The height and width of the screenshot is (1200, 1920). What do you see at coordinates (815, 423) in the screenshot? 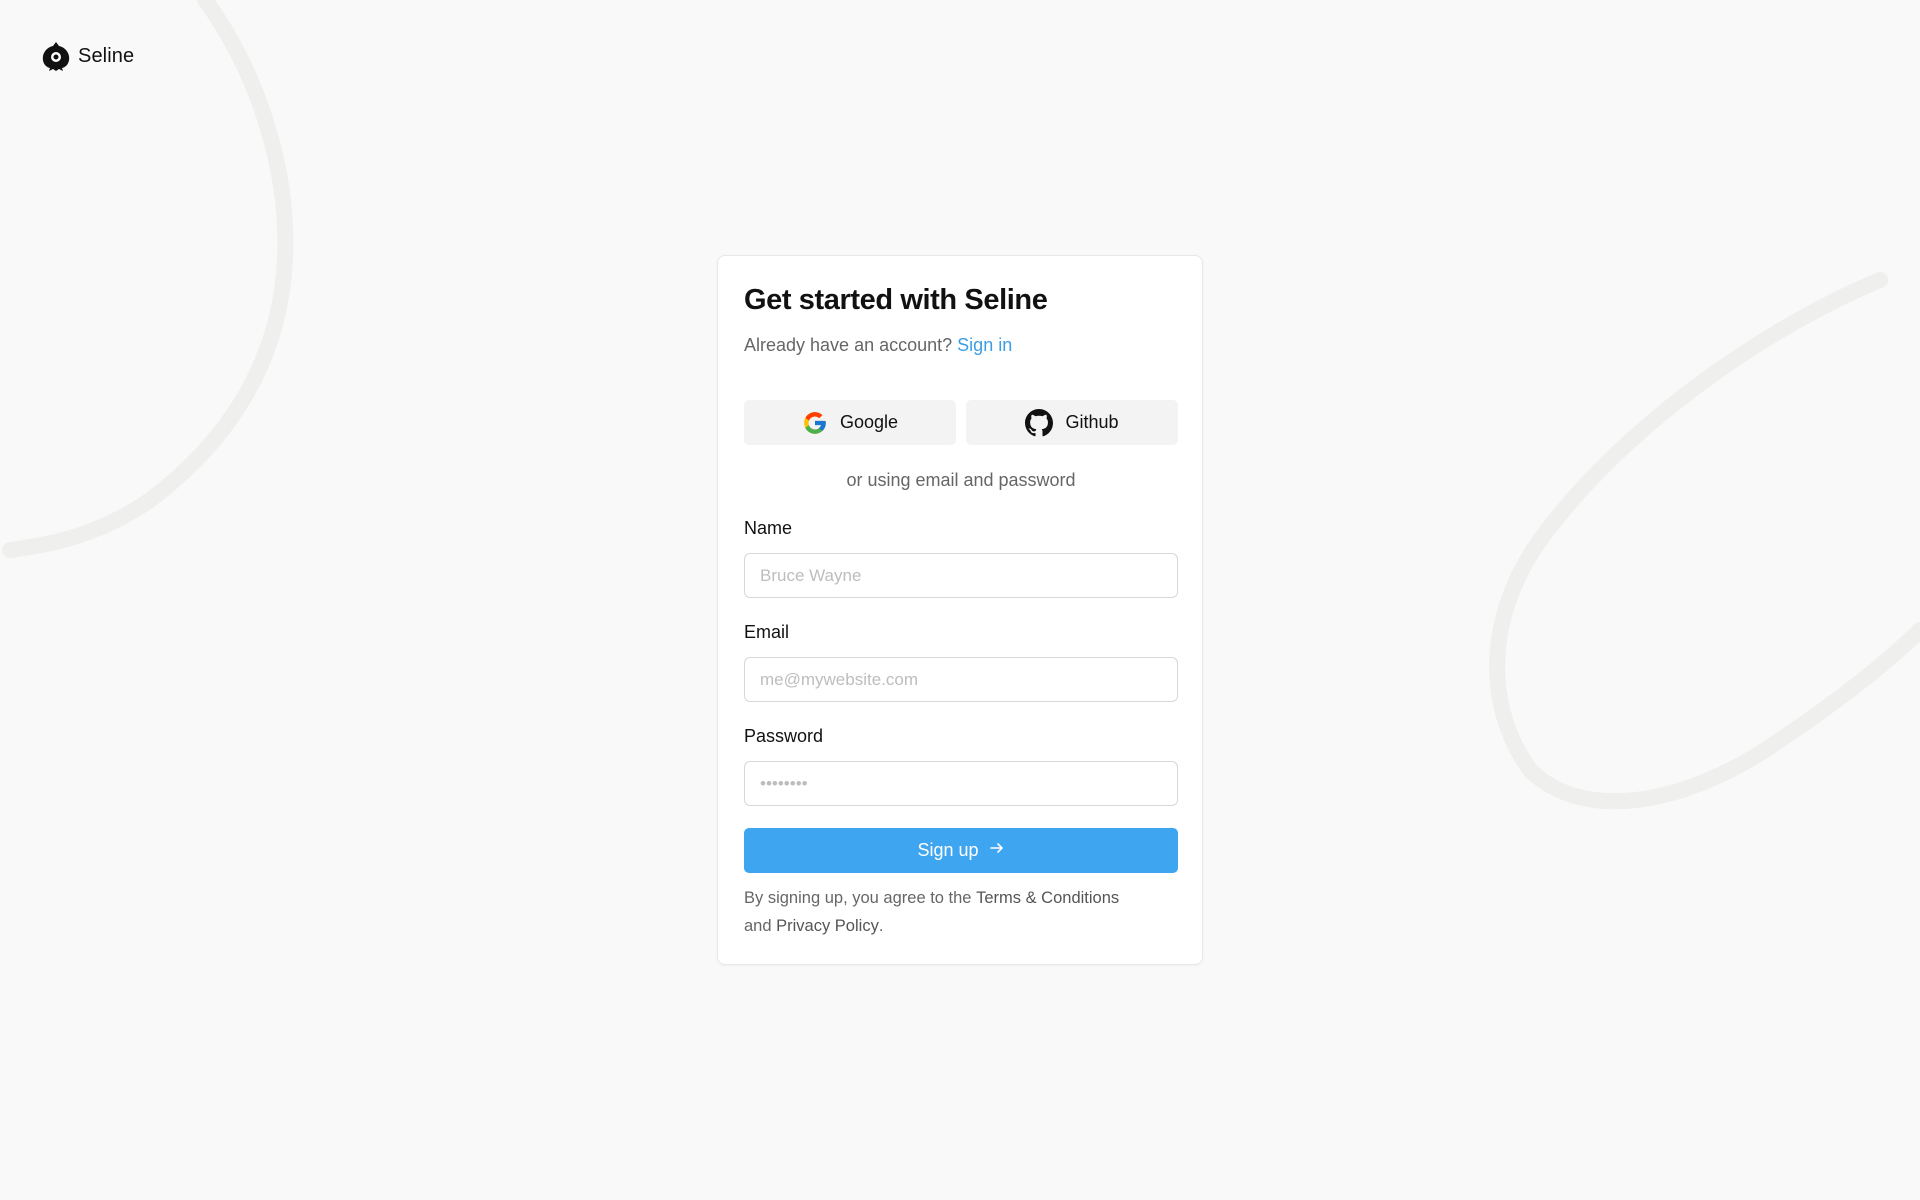
I see `google-icon` at bounding box center [815, 423].